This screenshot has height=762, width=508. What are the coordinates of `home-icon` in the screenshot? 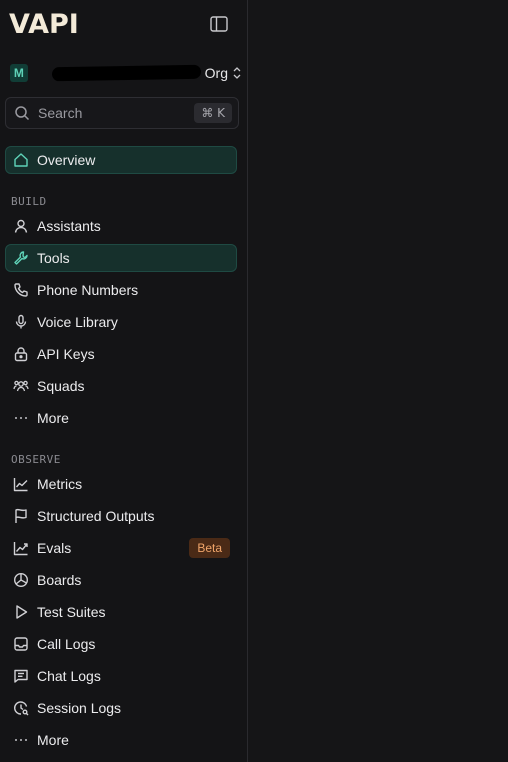 It's located at (21, 160).